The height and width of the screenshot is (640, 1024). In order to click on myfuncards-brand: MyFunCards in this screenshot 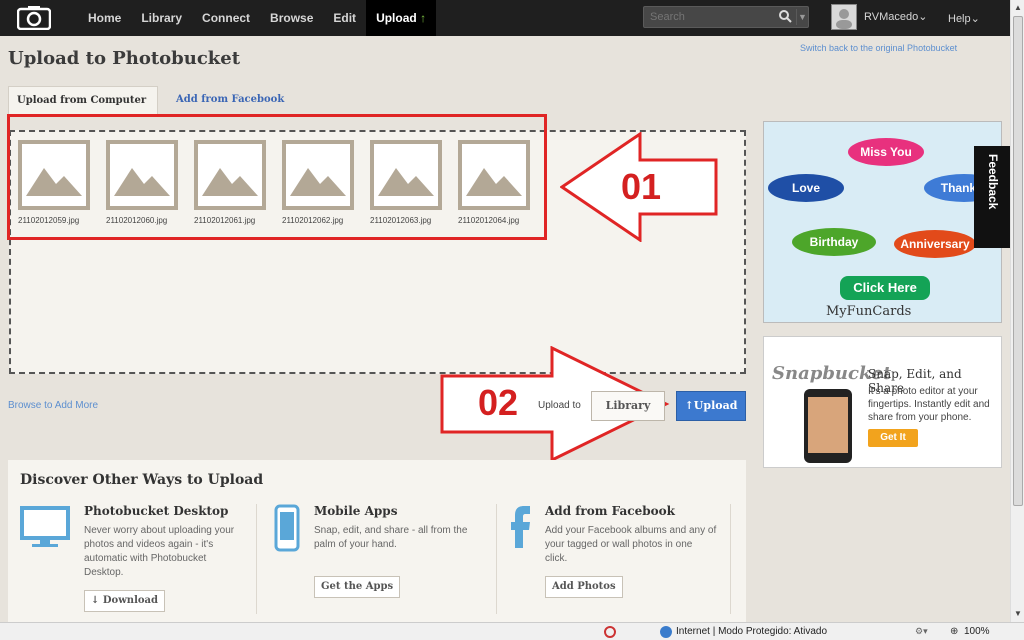, I will do `click(869, 311)`.